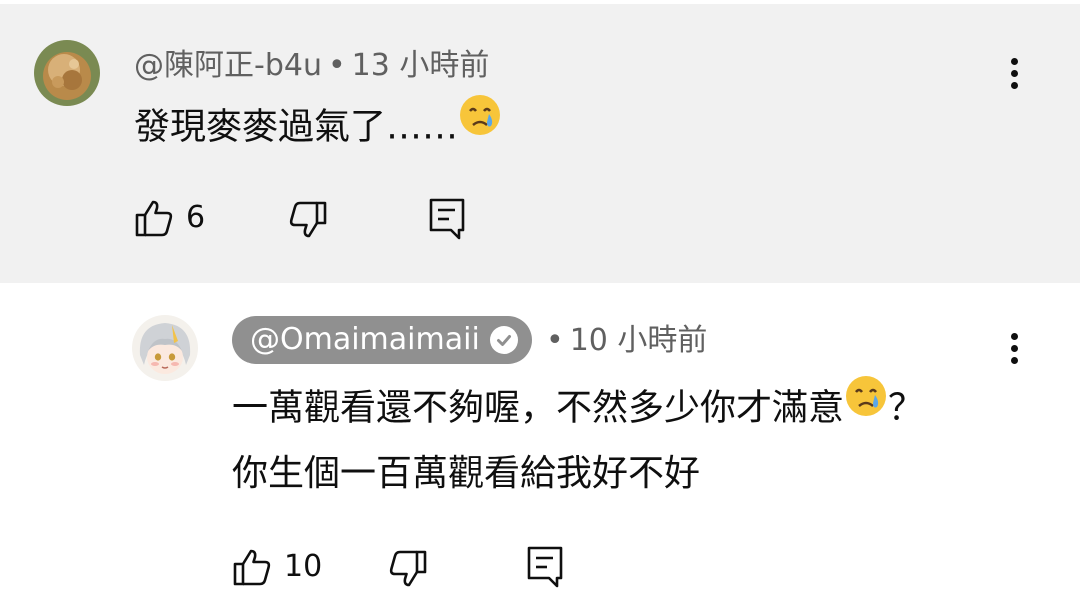 This screenshot has height=605, width=1080. Describe the element at coordinates (638, 340) in the screenshot. I see `reply-time: 10 小時前` at that location.